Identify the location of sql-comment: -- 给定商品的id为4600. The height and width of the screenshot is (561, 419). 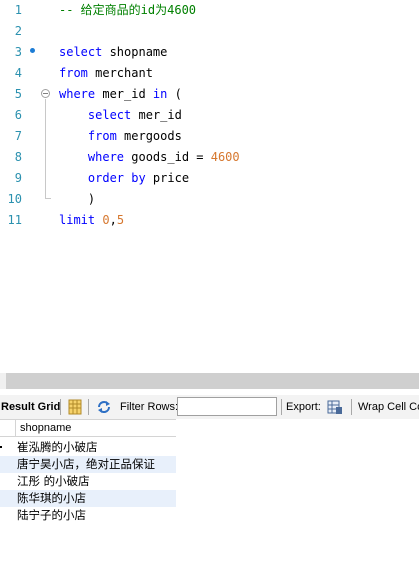
(128, 10).